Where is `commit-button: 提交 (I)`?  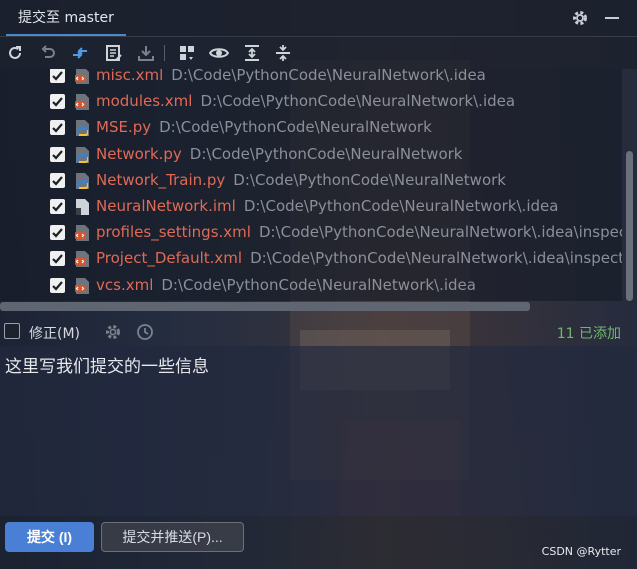 commit-button: 提交 (I) is located at coordinates (49, 537).